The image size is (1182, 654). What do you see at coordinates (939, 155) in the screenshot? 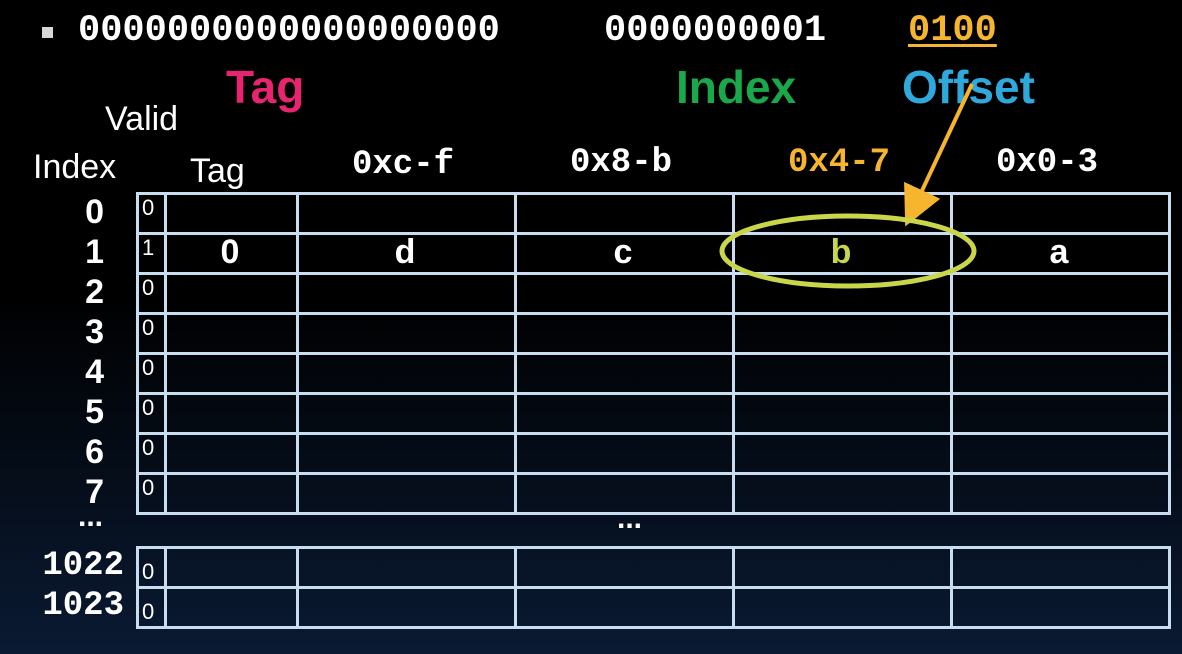
I see `offset-arrow-icon` at bounding box center [939, 155].